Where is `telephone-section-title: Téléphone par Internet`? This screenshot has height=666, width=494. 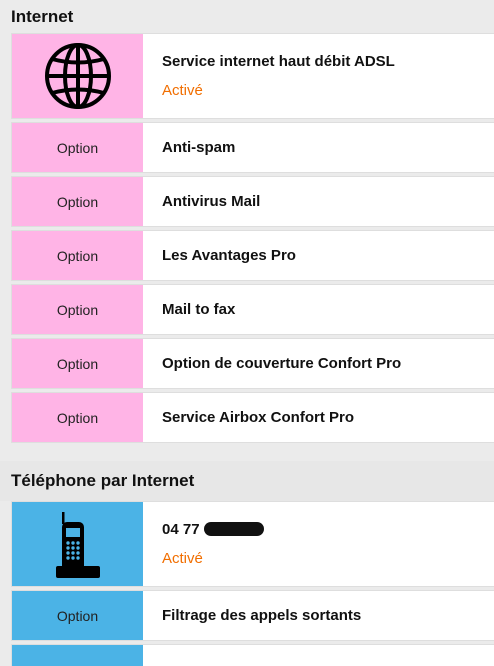
telephone-section-title: Téléphone par Internet is located at coordinates (247, 481).